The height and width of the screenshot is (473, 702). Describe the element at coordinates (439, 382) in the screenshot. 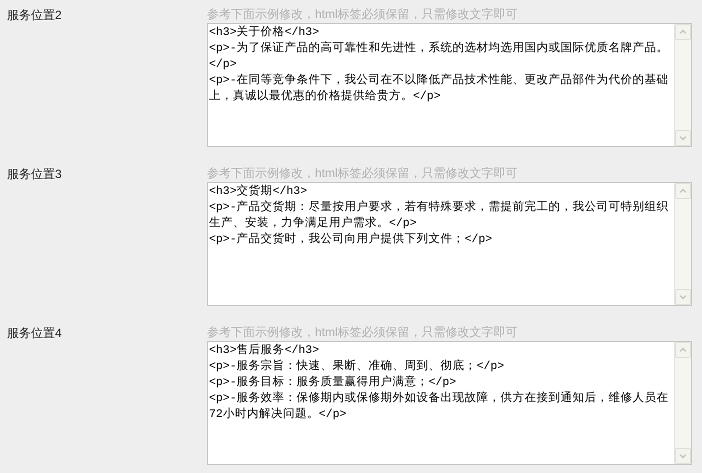

I see `text-area-content: <h3>售后服务</h3> <p>-服务宗旨：快速、果断、准确、周到、彻底；</p> <p>-服务目标：服务质量赢得用户满意；</p> <p>-服务效率：保修期内或保修期外如设备出现故障，供方在接到通知后，维修人员在72小时内解决问题。</p>` at that location.